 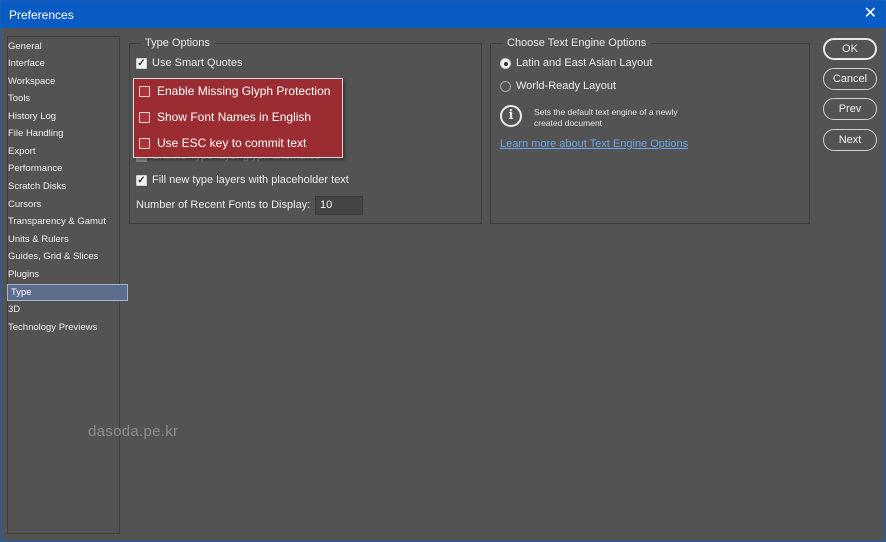 What do you see at coordinates (144, 117) in the screenshot?
I see `font-names-english-checkbox` at bounding box center [144, 117].